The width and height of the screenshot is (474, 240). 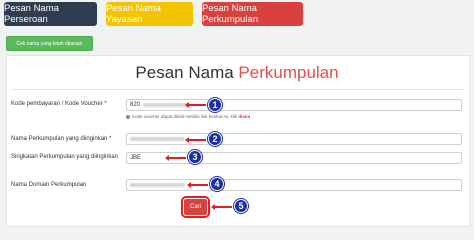 What do you see at coordinates (237, 89) in the screenshot?
I see `title-divider` at bounding box center [237, 89].